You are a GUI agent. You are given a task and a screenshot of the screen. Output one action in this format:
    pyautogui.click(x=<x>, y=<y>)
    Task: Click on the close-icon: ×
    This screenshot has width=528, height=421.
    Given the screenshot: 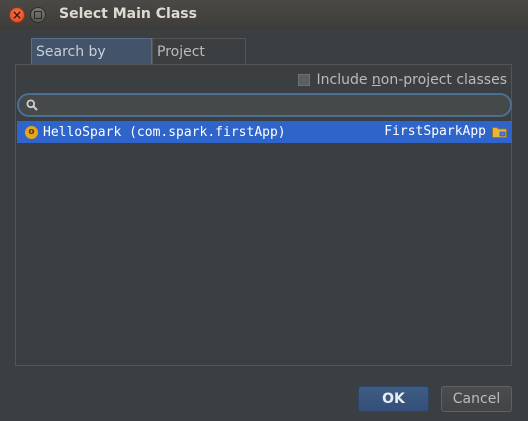 What is the action you would take?
    pyautogui.click(x=17, y=15)
    